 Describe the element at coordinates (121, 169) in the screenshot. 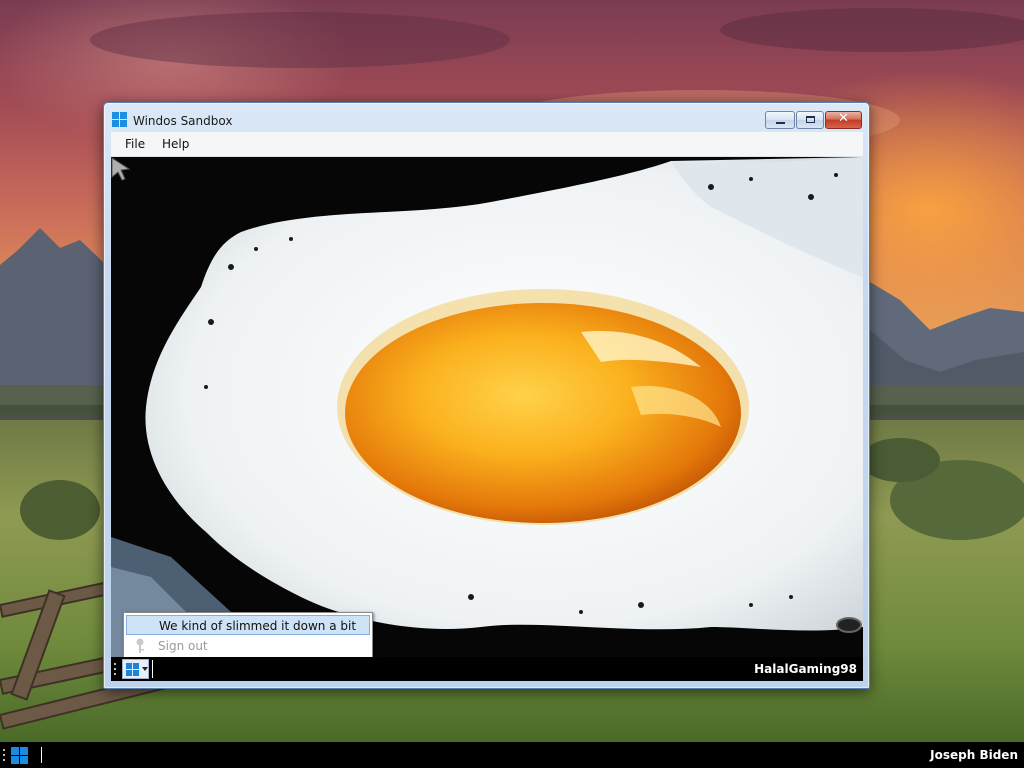

I see `mouse-cursor-icon` at that location.